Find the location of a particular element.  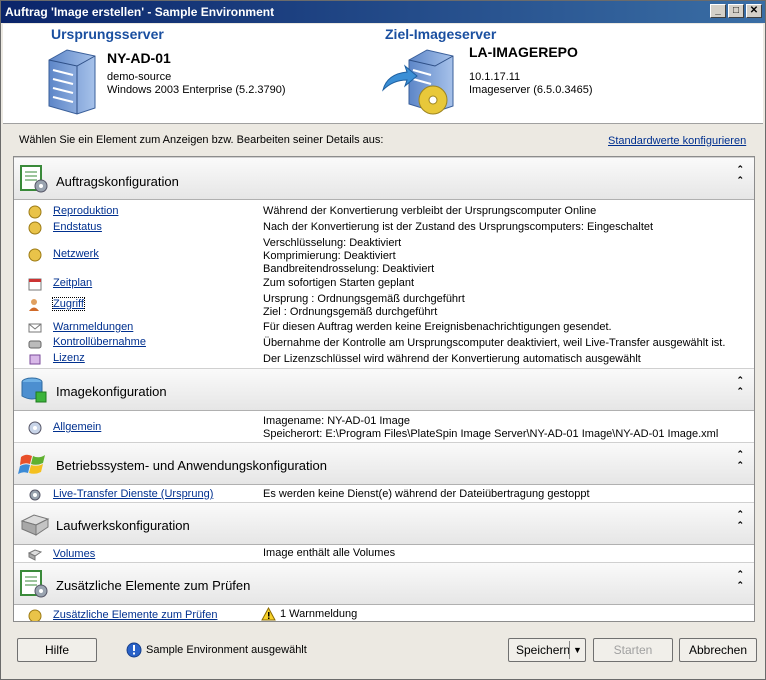

status-text: Sample Environment ausgewählt is located at coordinates (226, 650).